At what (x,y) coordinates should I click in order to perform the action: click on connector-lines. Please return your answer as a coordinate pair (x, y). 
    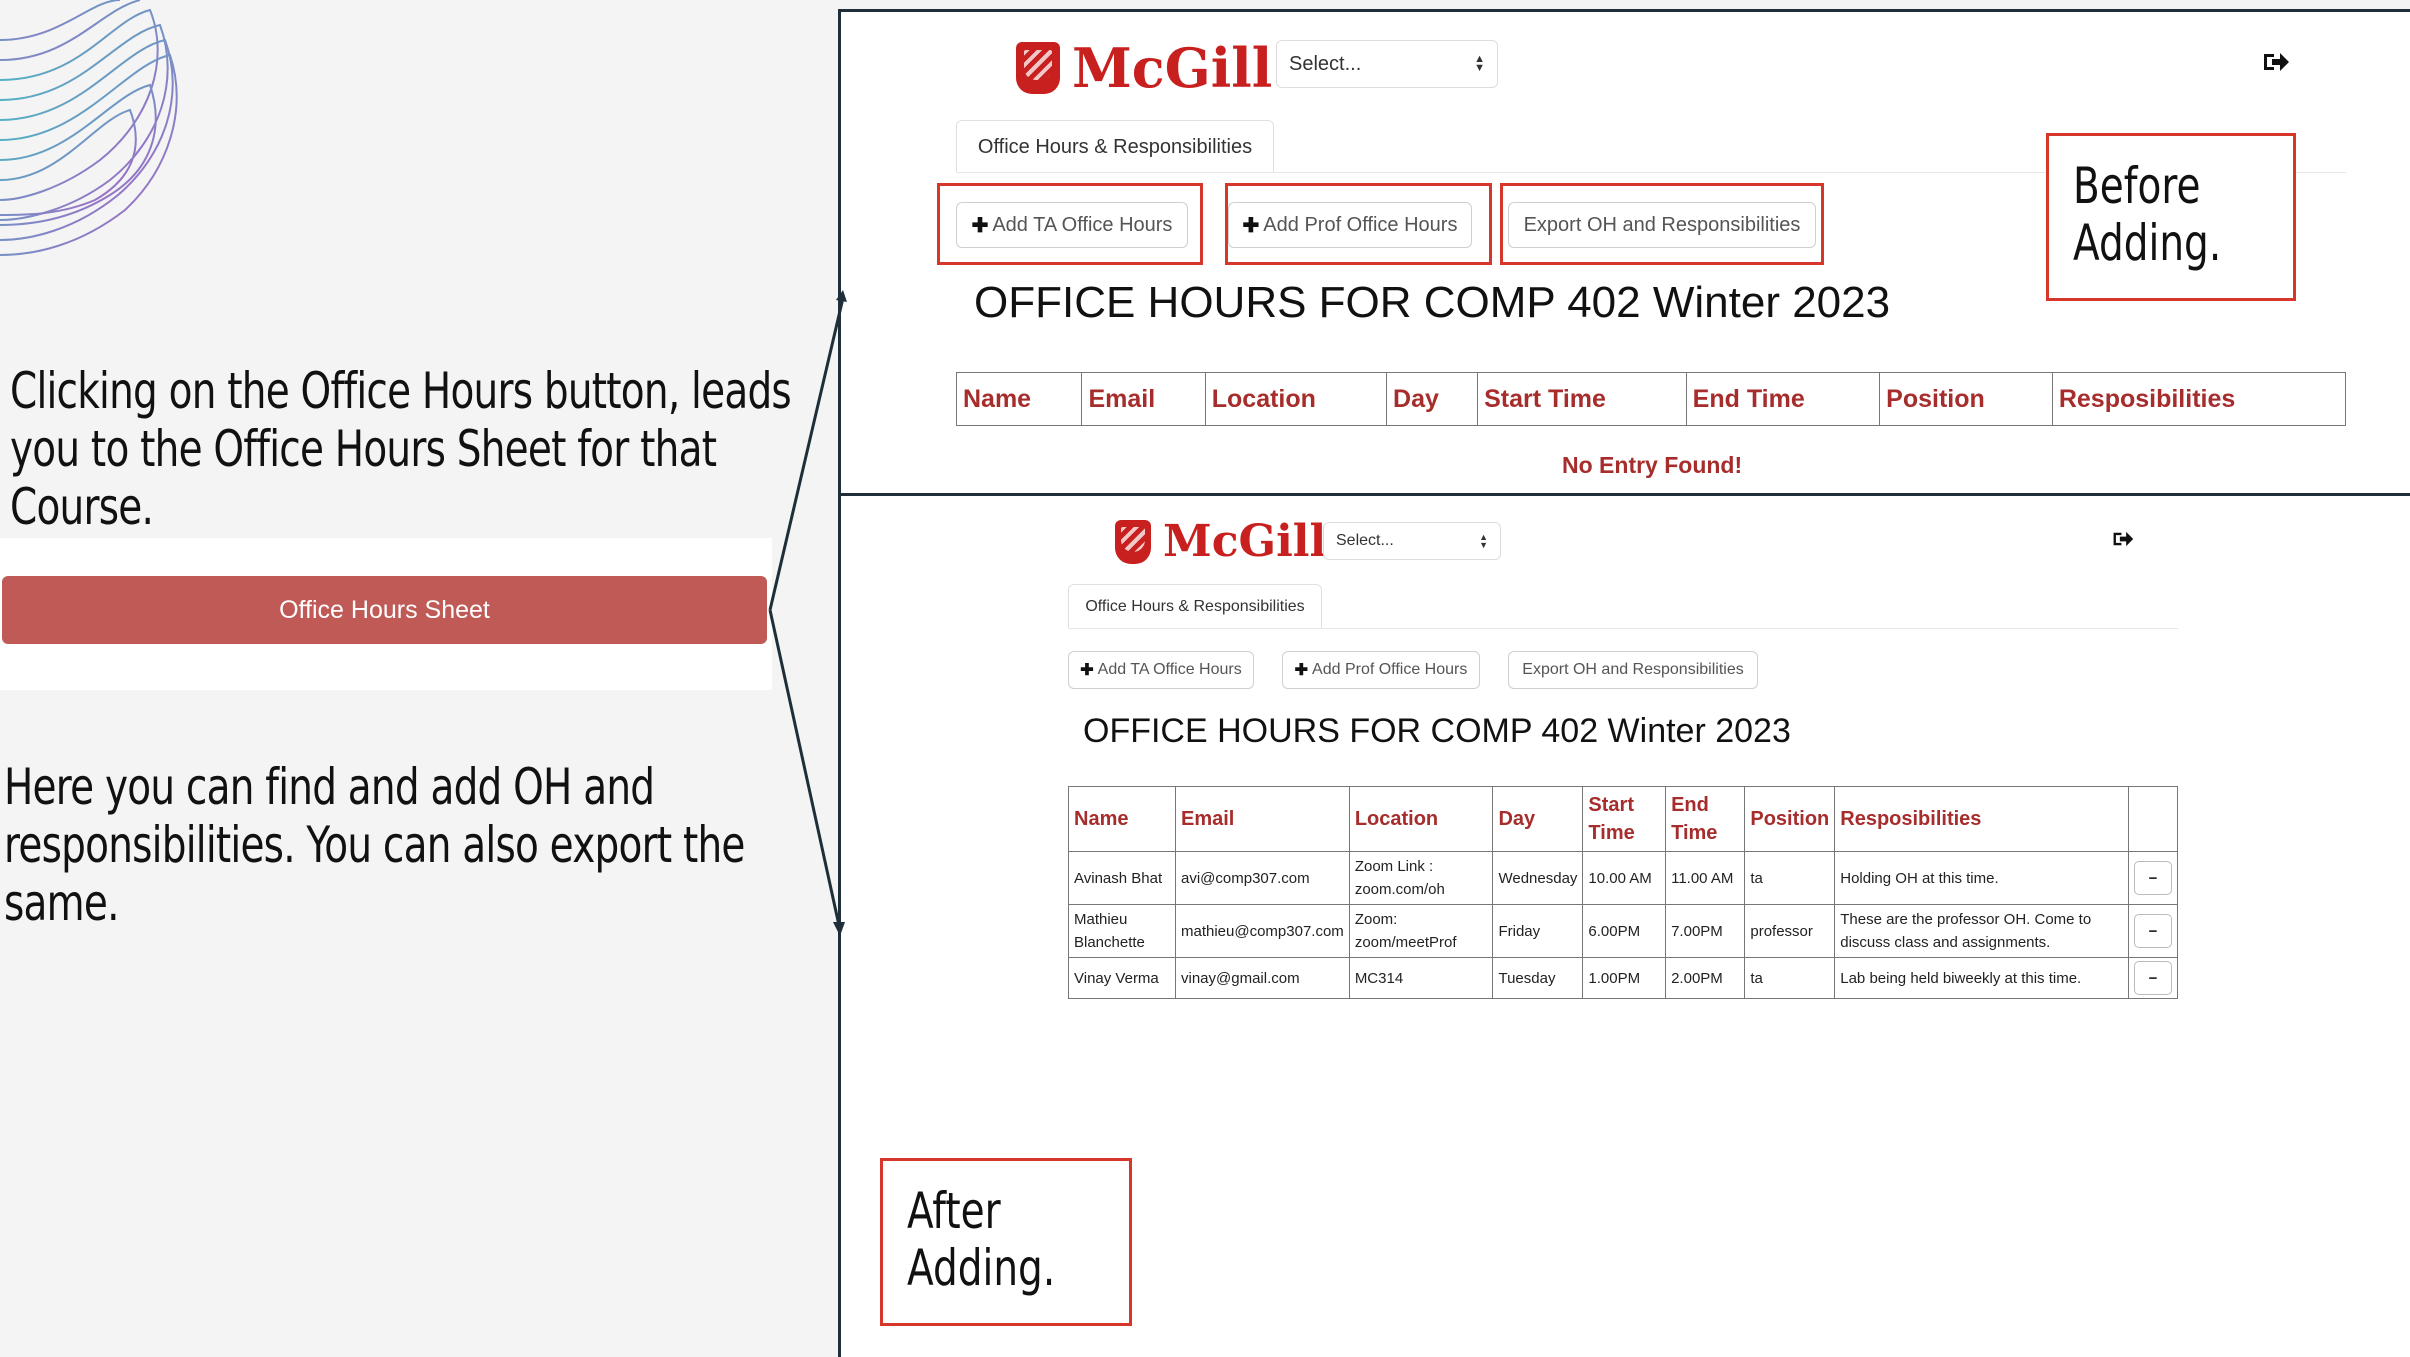
    Looking at the image, I should click on (807, 613).